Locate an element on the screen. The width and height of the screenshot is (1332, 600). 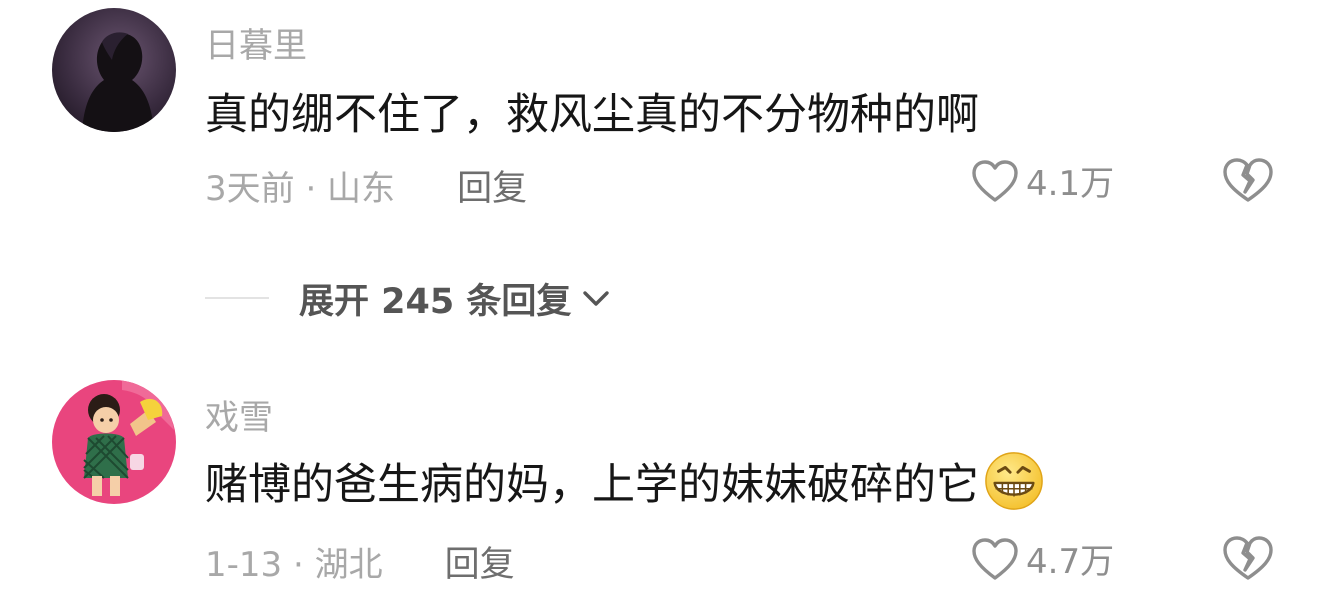
chevron-down-icon is located at coordinates (596, 298).